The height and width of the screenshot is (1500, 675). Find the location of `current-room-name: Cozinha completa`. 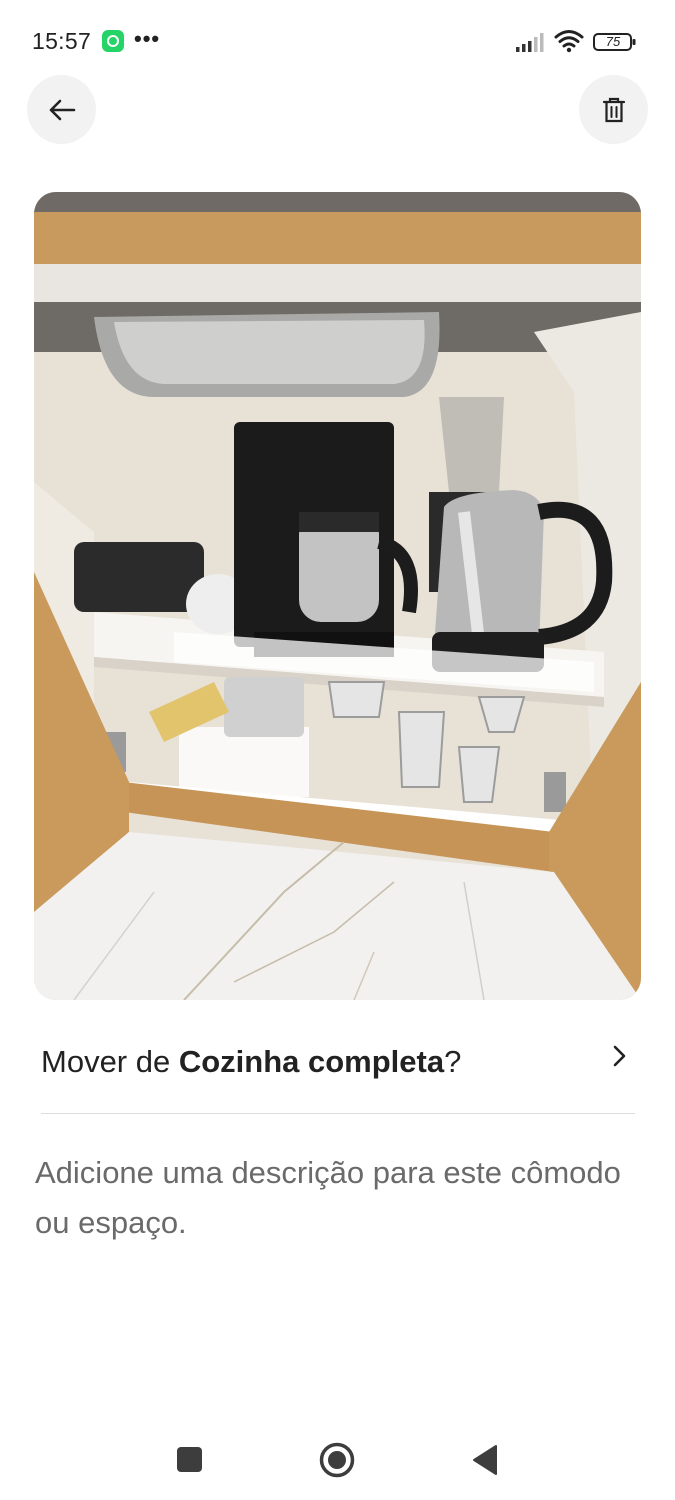

current-room-name: Cozinha completa is located at coordinates (311, 1061).